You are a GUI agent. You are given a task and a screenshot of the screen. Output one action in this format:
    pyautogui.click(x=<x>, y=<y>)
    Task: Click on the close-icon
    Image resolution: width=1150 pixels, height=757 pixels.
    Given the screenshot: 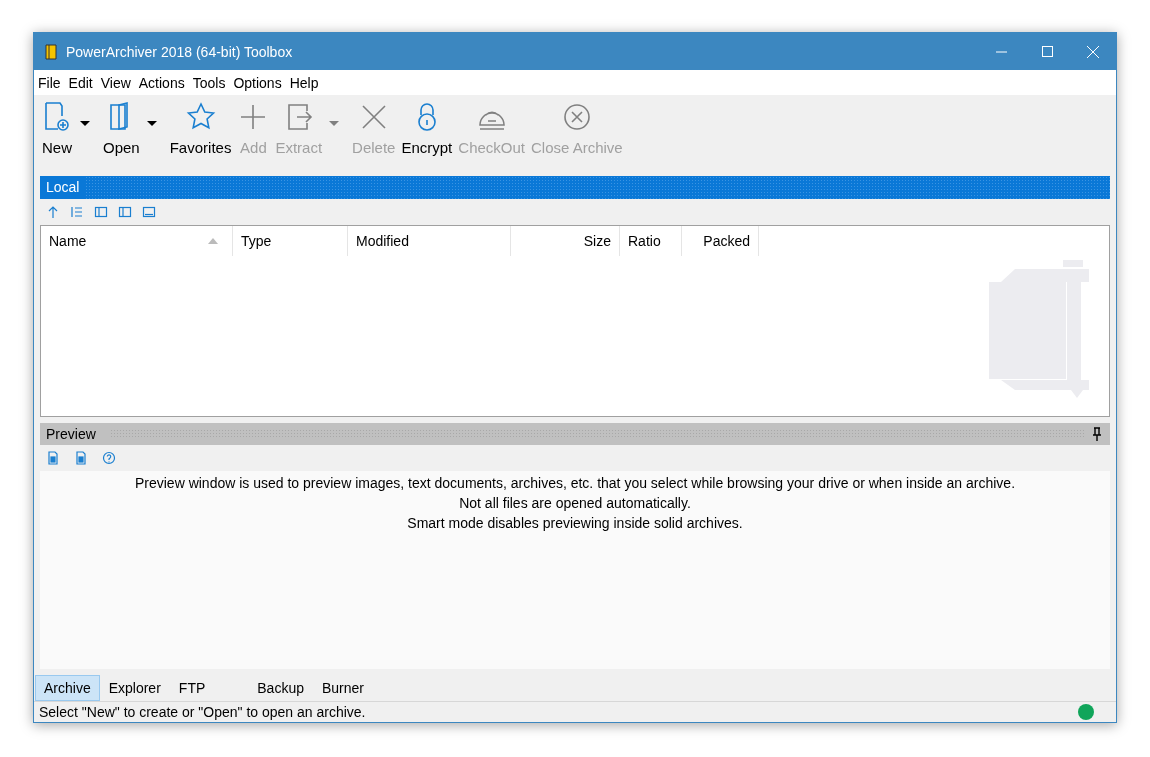 What is the action you would take?
    pyautogui.click(x=1093, y=51)
    